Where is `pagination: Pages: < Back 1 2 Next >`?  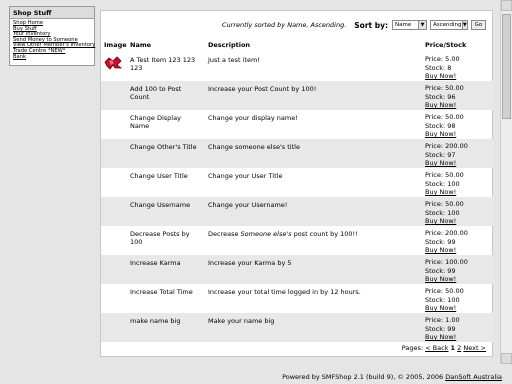 pagination: Pages: < Back 1 2 Next > is located at coordinates (444, 348).